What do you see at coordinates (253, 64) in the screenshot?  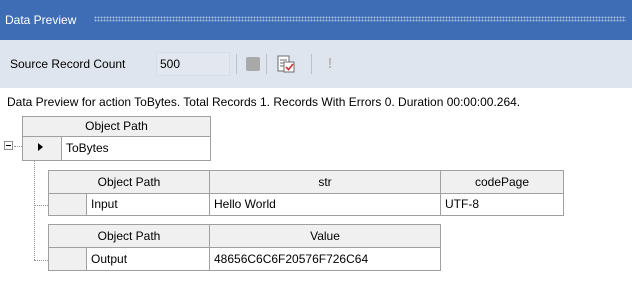 I see `stop-icon` at bounding box center [253, 64].